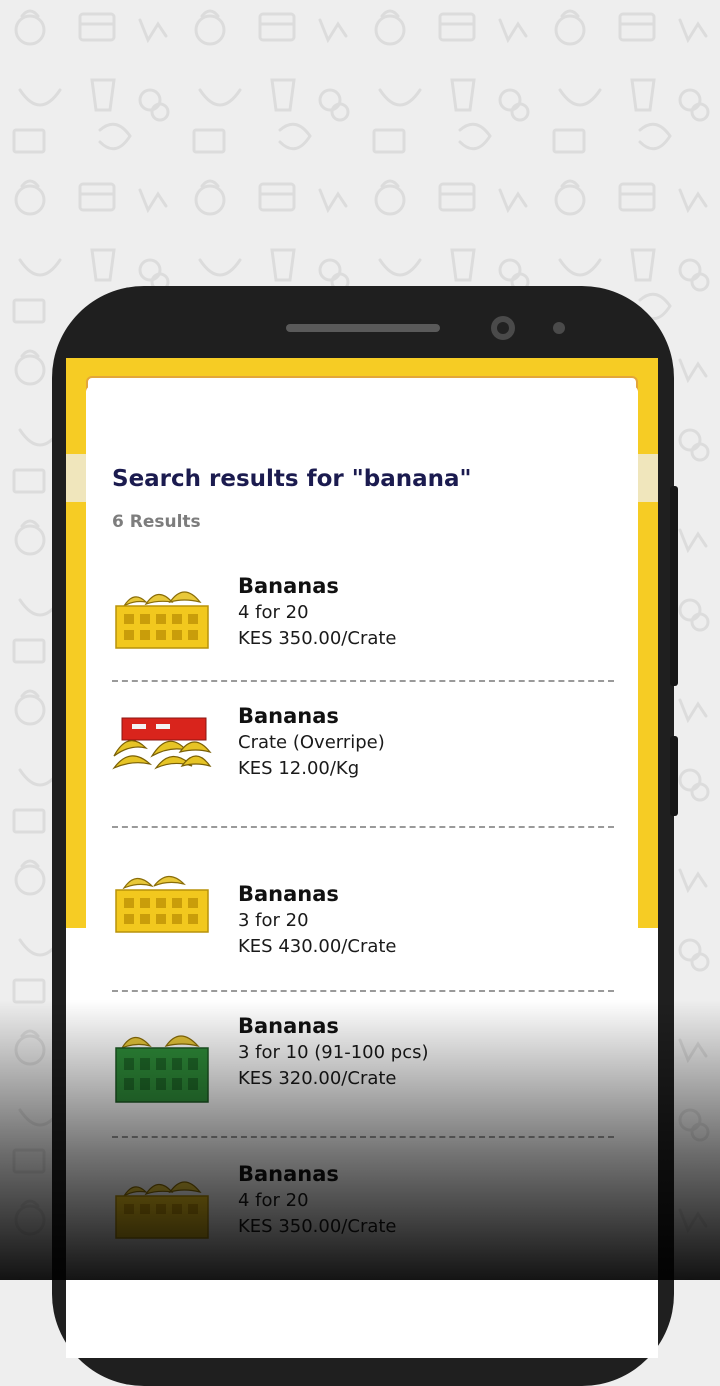 The width and height of the screenshot is (720, 1386). Describe the element at coordinates (317, 946) in the screenshot. I see `product-price: KES 430.00/Crate` at that location.